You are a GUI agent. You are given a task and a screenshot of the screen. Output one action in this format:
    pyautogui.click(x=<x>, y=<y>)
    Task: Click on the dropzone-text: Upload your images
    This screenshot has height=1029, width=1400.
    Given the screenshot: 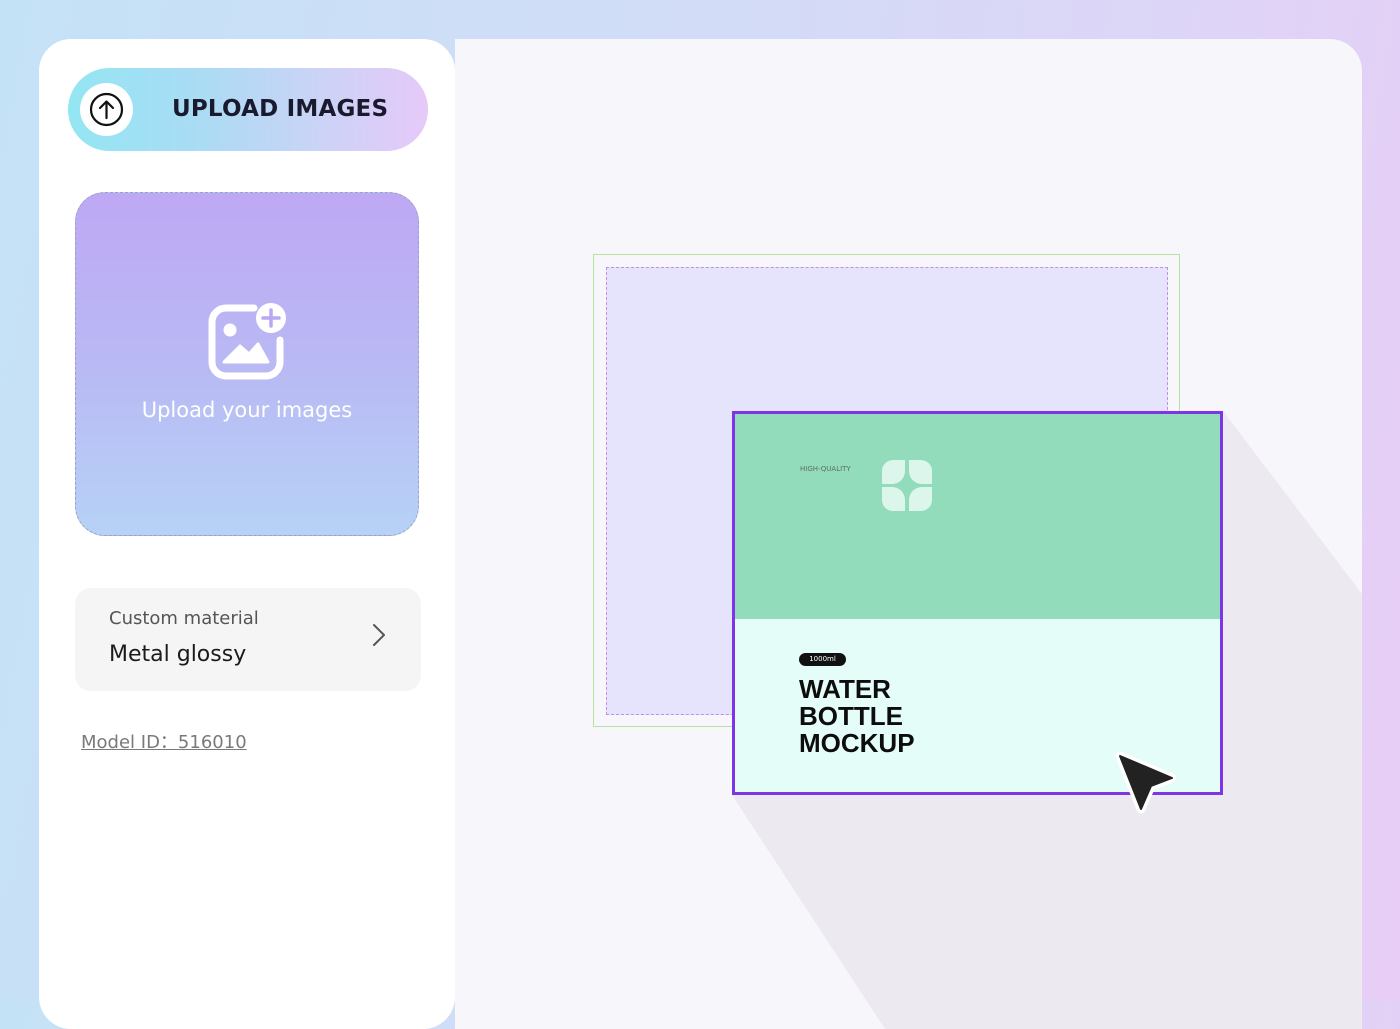 What is the action you would take?
    pyautogui.click(x=247, y=410)
    